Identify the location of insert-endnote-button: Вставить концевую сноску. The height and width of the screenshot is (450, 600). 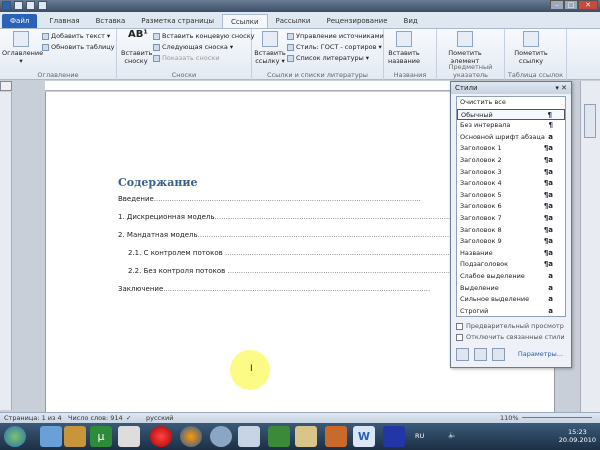
(203, 36).